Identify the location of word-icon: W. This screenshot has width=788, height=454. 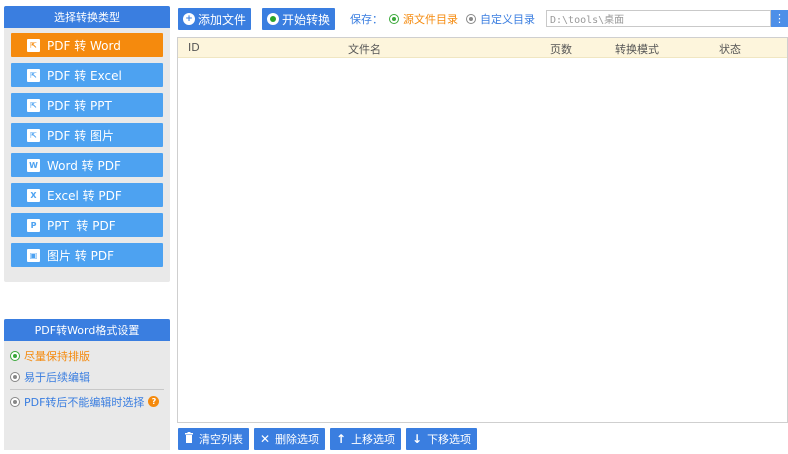
(33, 165).